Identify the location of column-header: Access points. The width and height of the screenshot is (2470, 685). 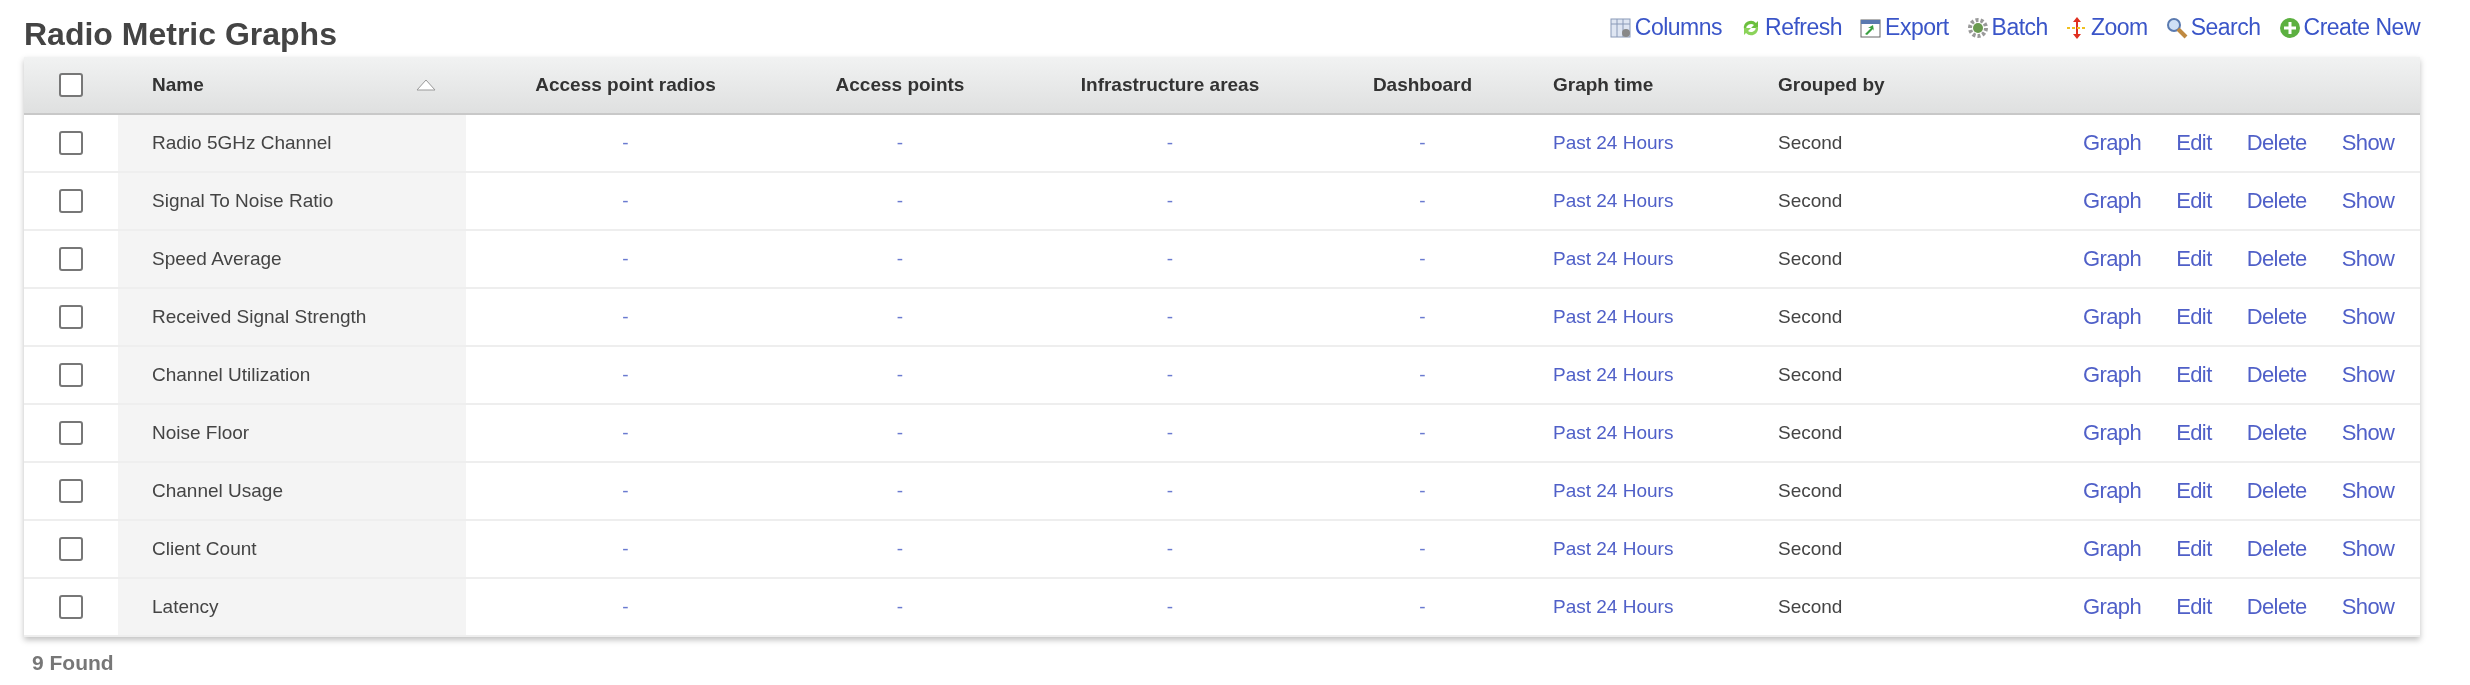
(900, 85).